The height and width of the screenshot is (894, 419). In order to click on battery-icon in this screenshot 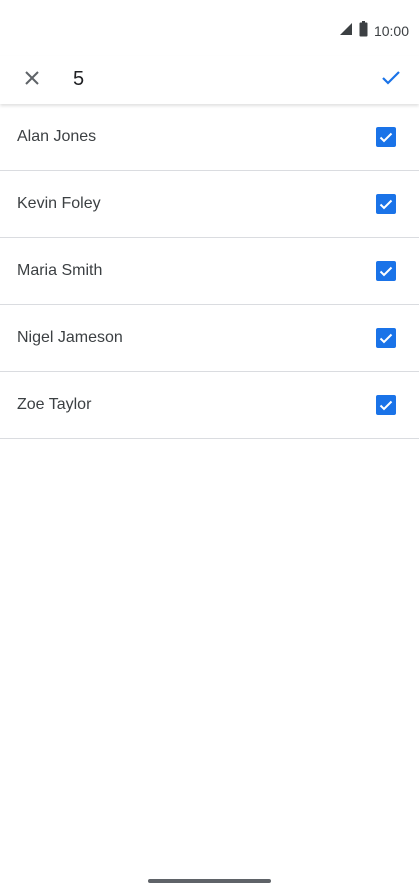, I will do `click(363, 31)`.